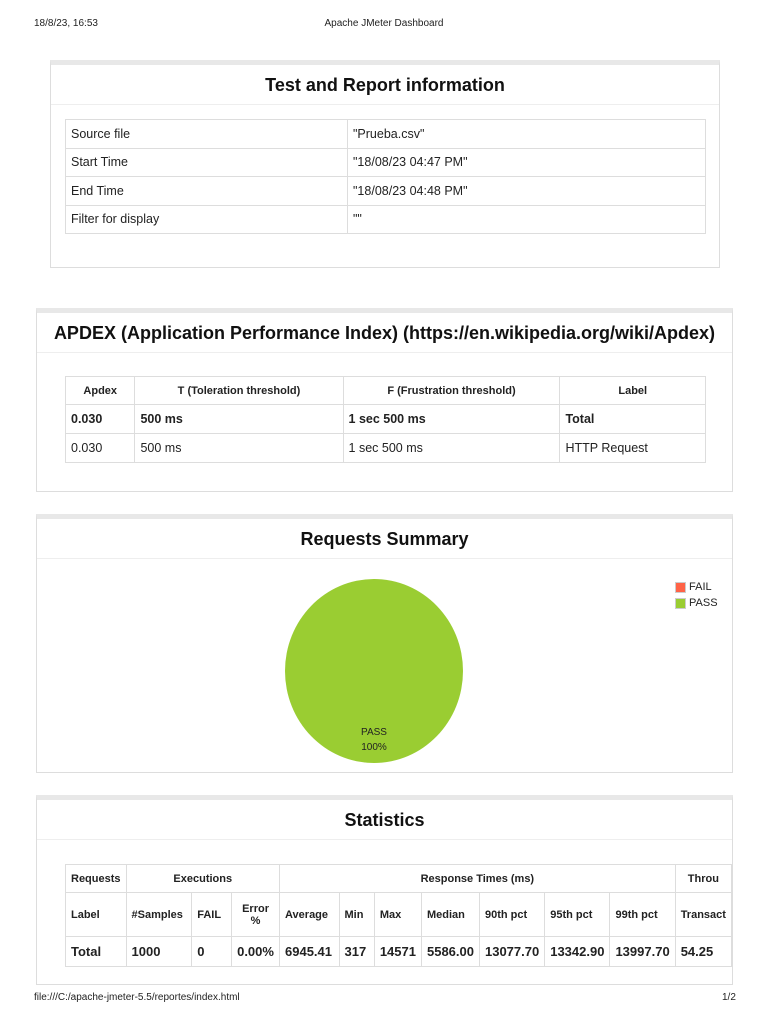 The width and height of the screenshot is (768, 1024). I want to click on stats-cell: 1000, so click(159, 951).